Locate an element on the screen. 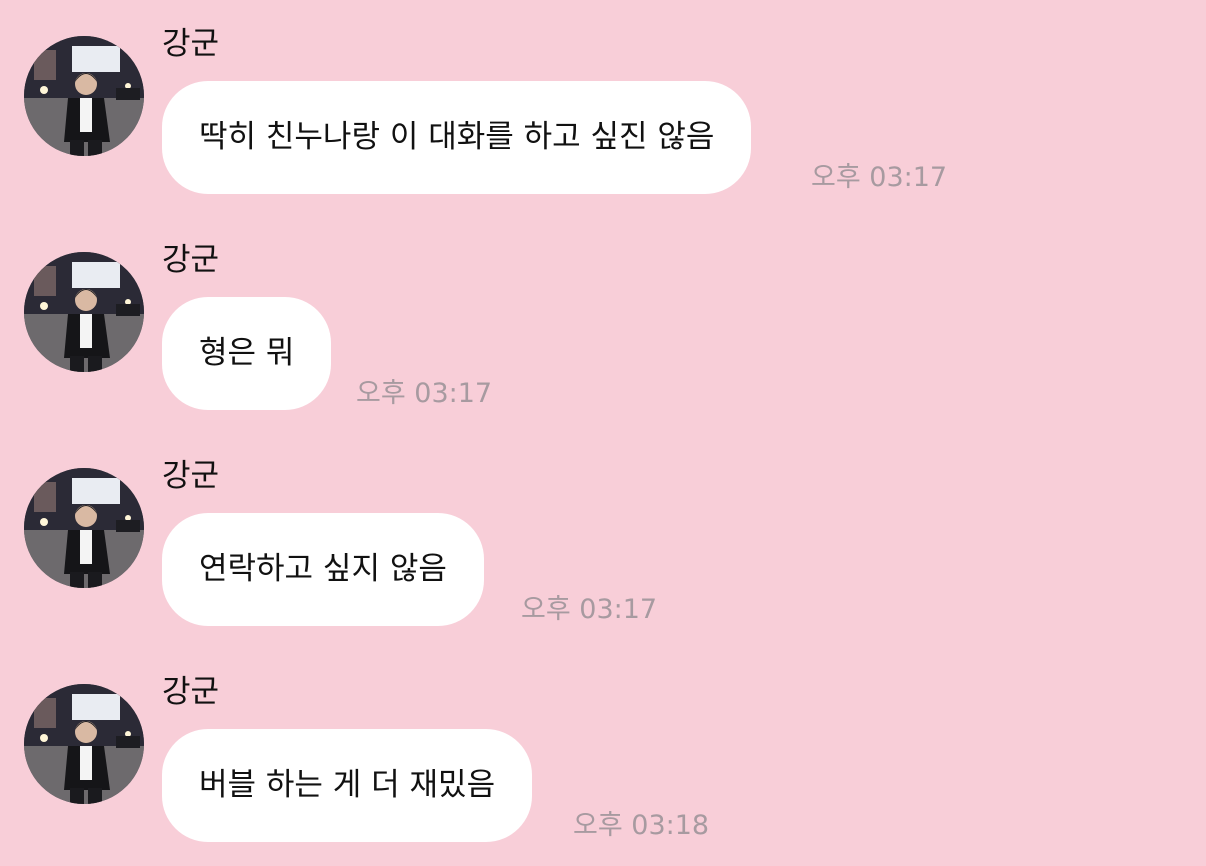 Image resolution: width=1206 pixels, height=866 pixels. message-bubble: 연락하고 싶지 않음 is located at coordinates (323, 569).